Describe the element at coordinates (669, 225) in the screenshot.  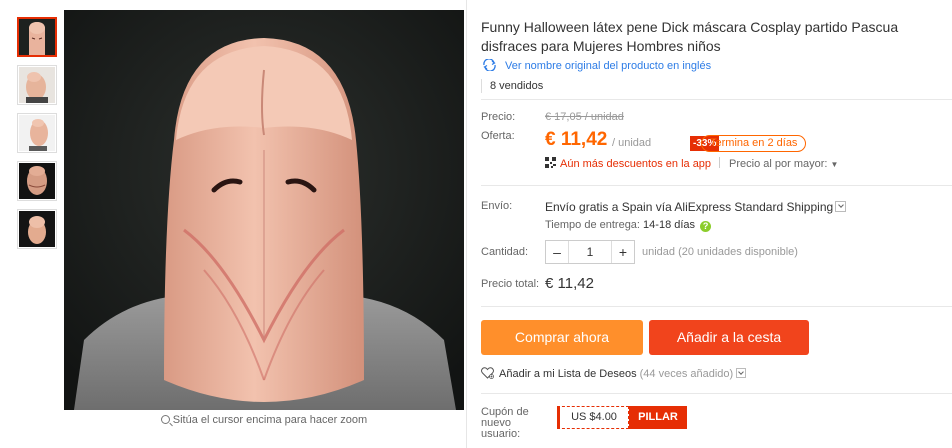
I see `delivery-time: 14-18 días` at that location.